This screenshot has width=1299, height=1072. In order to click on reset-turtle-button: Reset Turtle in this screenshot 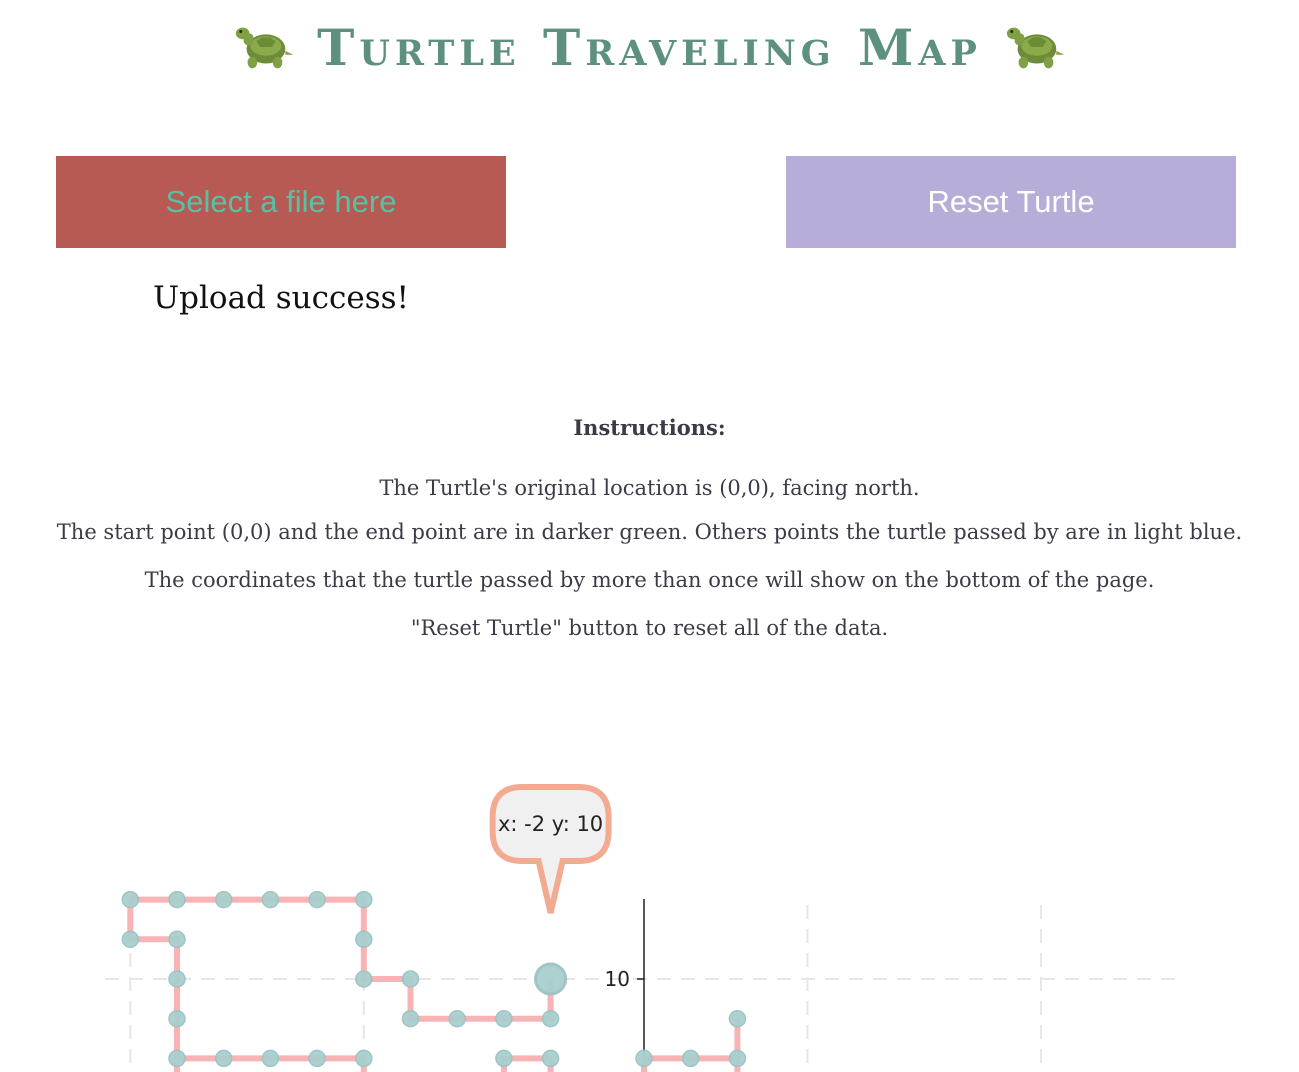, I will do `click(1011, 202)`.